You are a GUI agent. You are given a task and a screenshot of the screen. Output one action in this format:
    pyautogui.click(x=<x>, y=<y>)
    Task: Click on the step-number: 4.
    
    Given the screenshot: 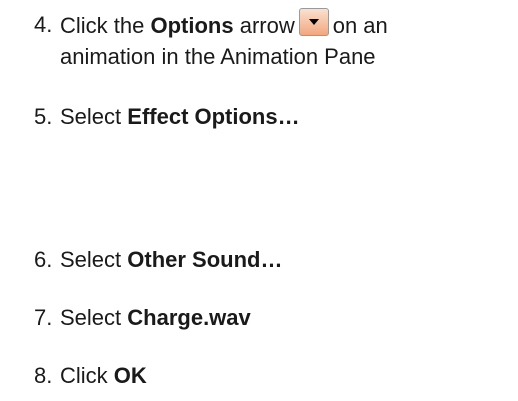 What is the action you would take?
    pyautogui.click(x=43, y=24)
    